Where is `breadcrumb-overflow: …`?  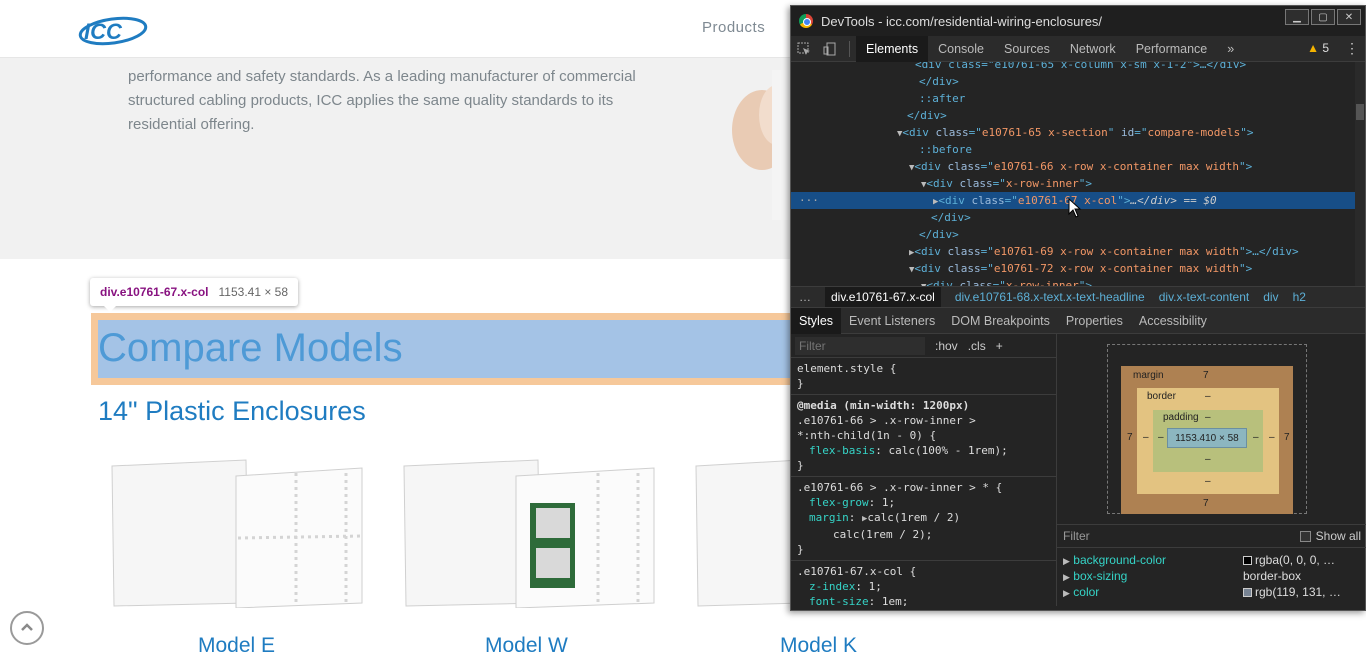
breadcrumb-overflow: … is located at coordinates (805, 297).